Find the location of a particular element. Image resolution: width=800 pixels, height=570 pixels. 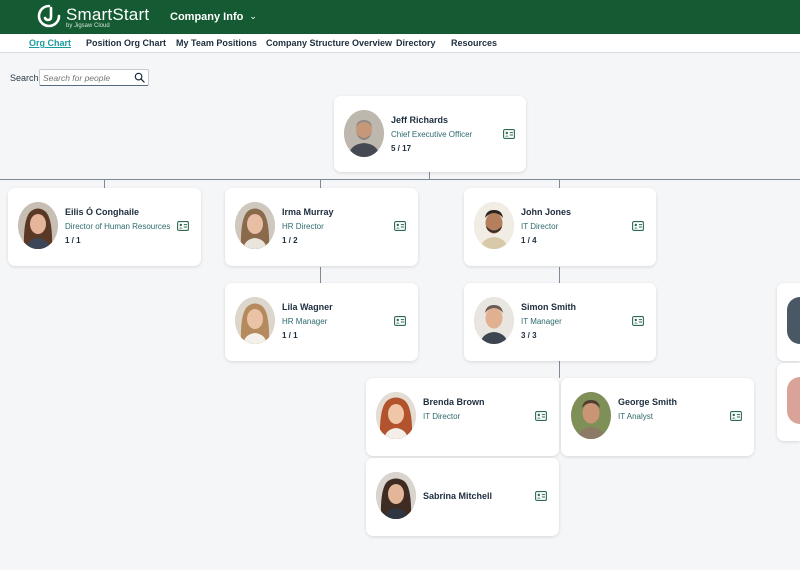

tab-my-team-positions: My Team Positions is located at coordinates (216, 43).